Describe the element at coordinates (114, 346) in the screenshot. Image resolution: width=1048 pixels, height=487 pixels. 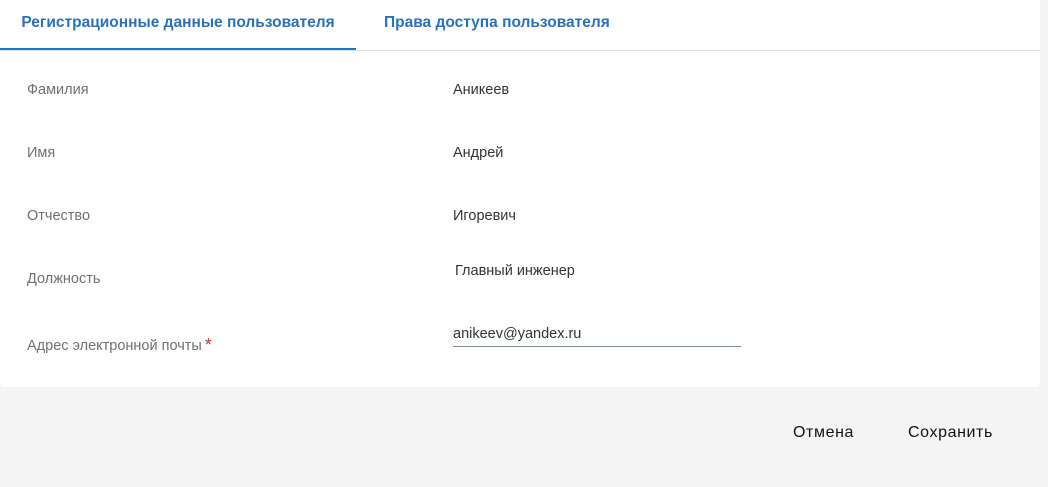
I see `email-label: Адрес электронной почты` at that location.